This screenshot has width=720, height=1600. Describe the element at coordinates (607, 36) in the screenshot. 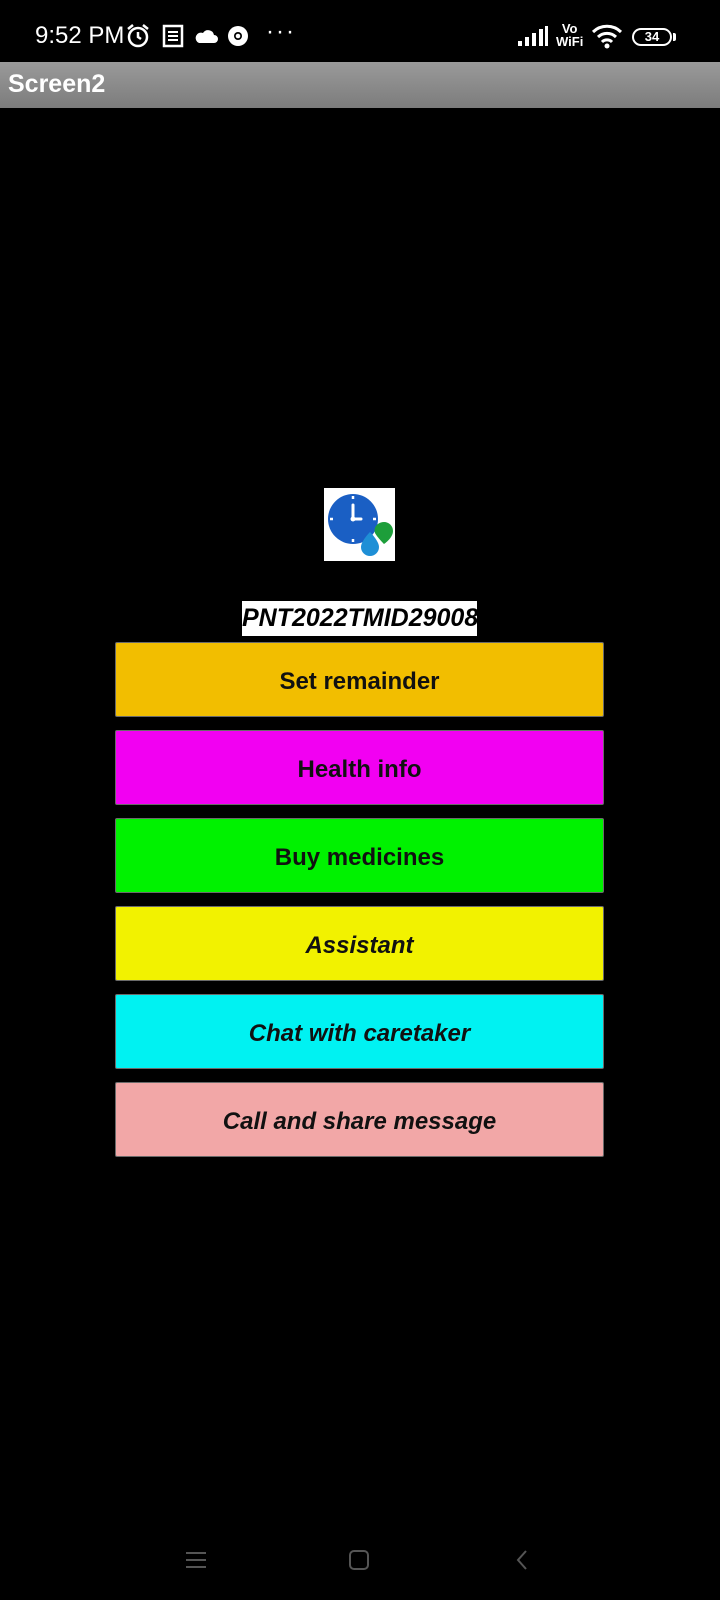

I see `wifi-icon` at that location.